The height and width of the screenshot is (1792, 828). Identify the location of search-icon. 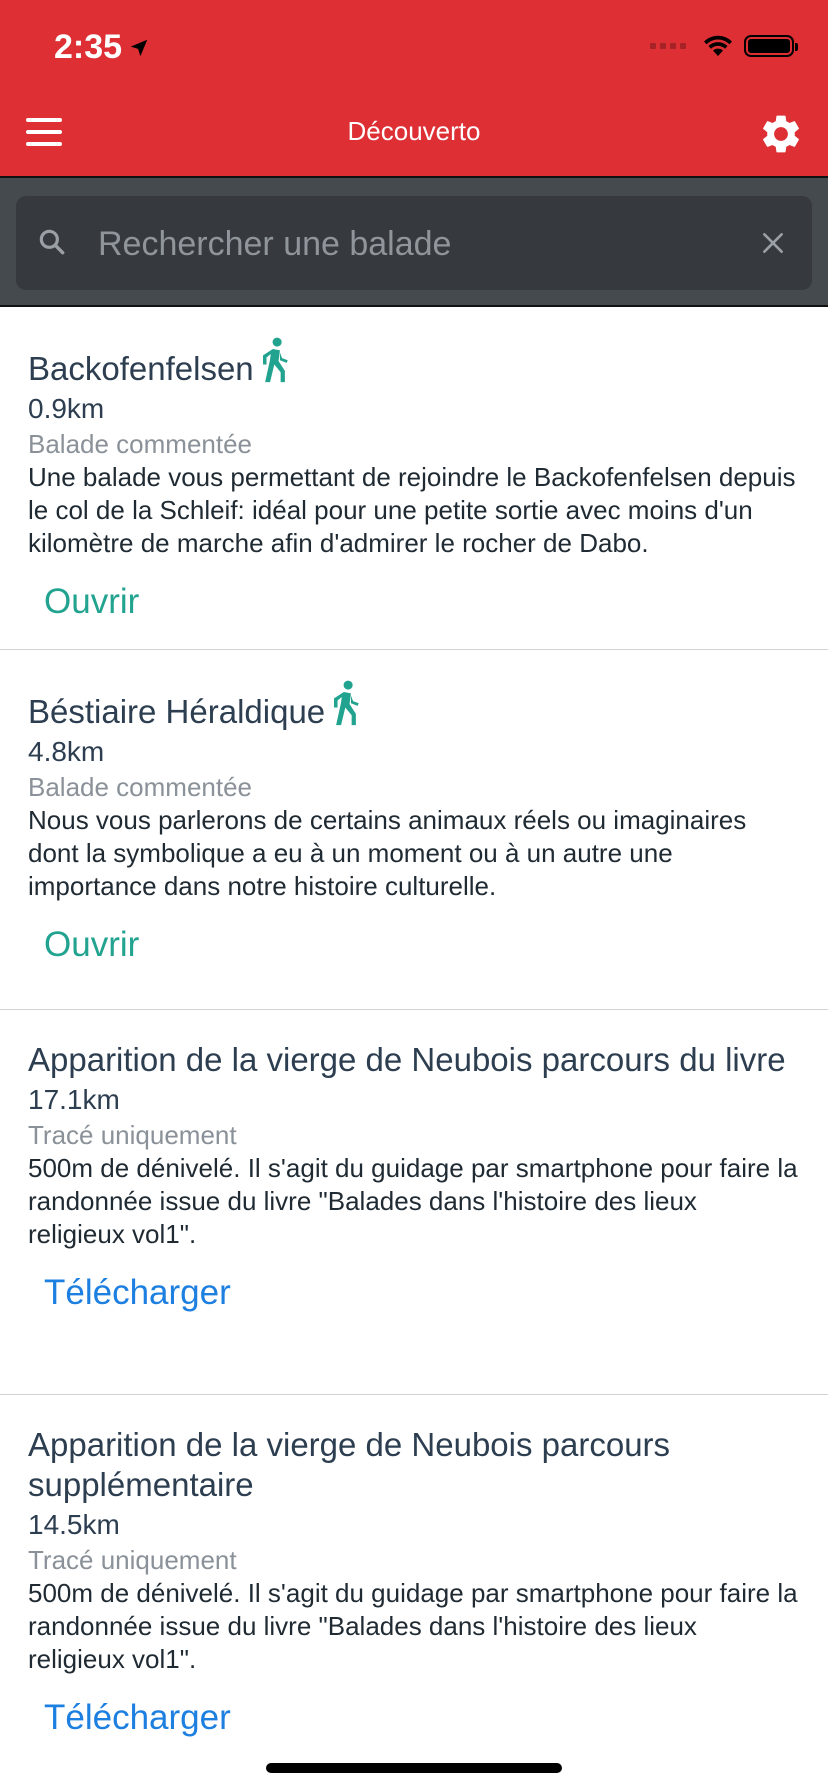
(52, 242).